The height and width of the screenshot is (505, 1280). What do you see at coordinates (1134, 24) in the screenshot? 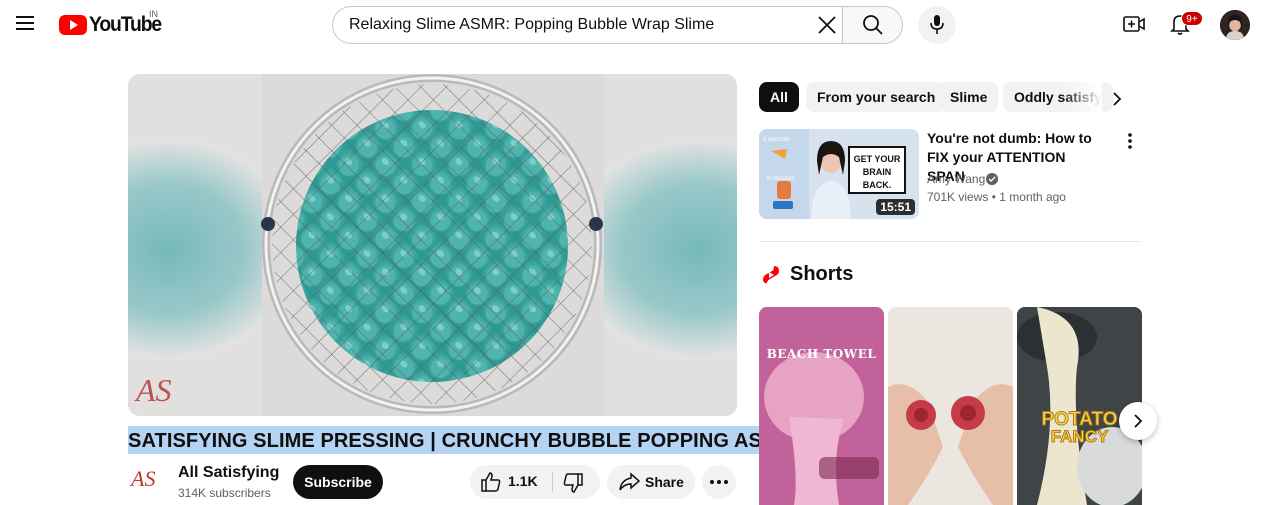
I see `create-icon` at bounding box center [1134, 24].